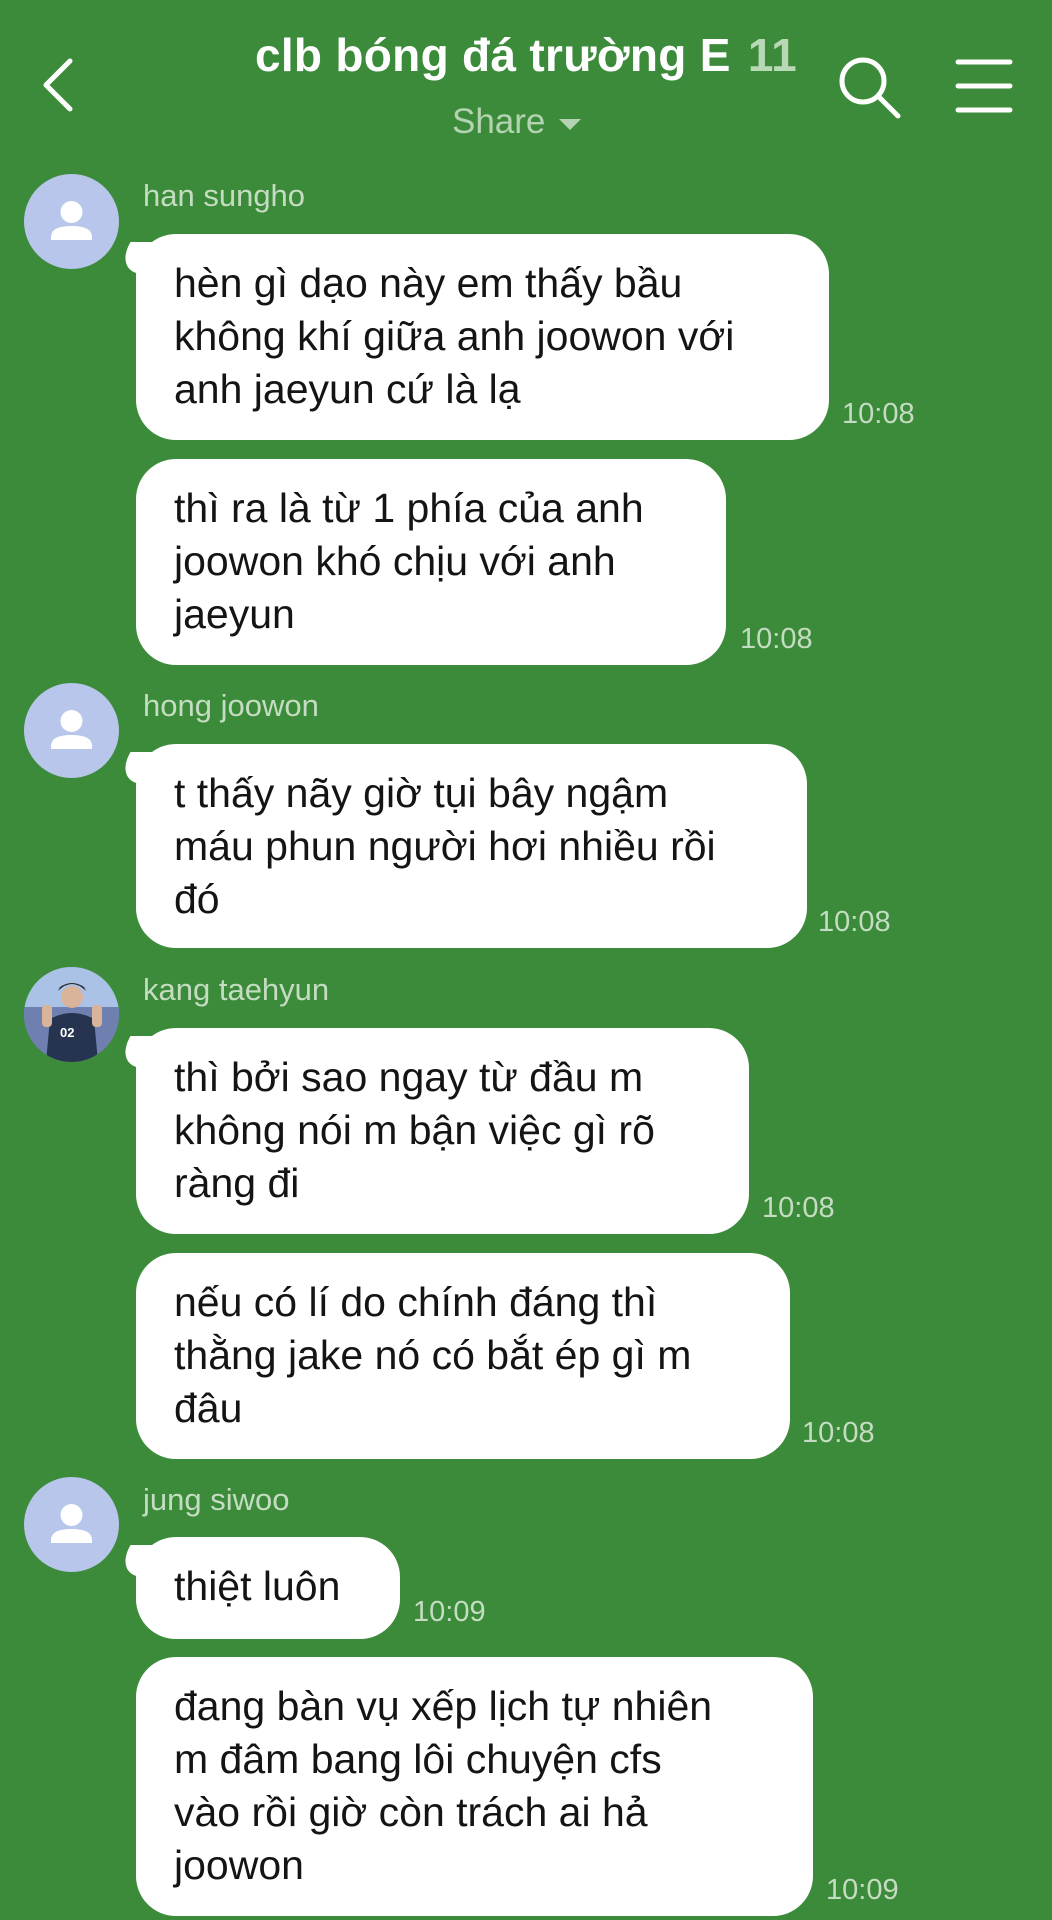 The width and height of the screenshot is (1052, 1920). I want to click on chat-header: clb bóng đá trường E 11 Share, so click(526, 80).